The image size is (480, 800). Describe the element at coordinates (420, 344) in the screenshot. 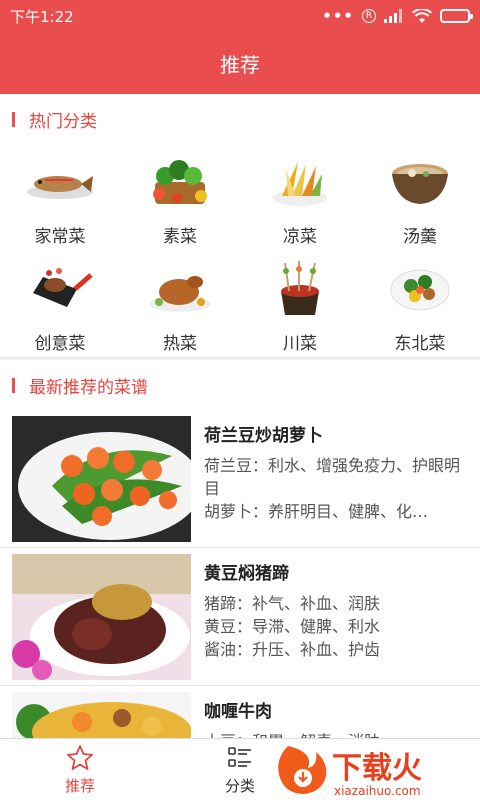

I see `category-label: 东北菜` at that location.